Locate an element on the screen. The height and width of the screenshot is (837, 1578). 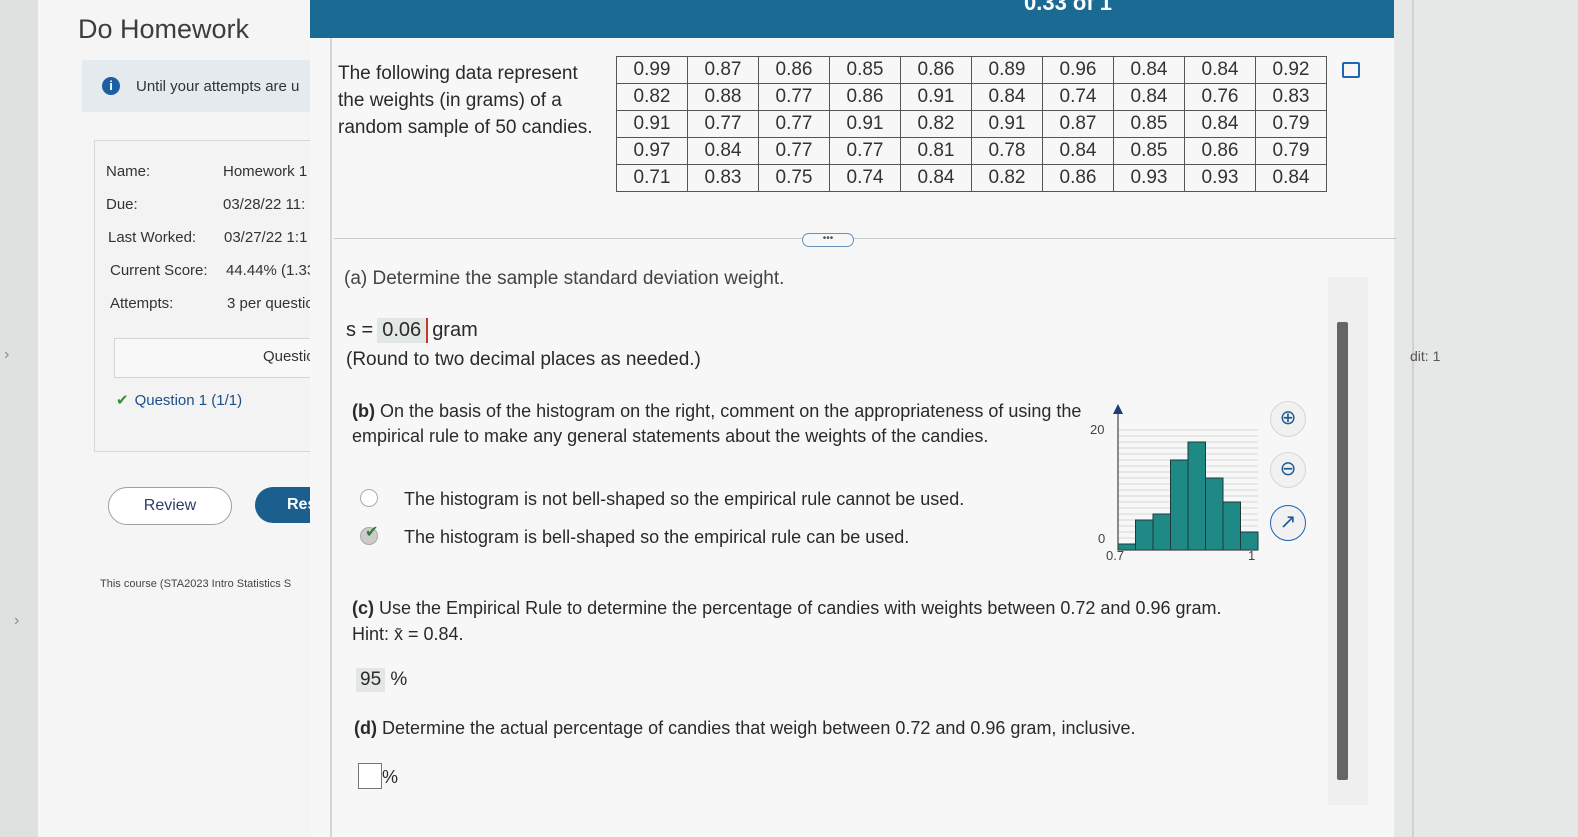
table-cell: 0.74 is located at coordinates (865, 178).